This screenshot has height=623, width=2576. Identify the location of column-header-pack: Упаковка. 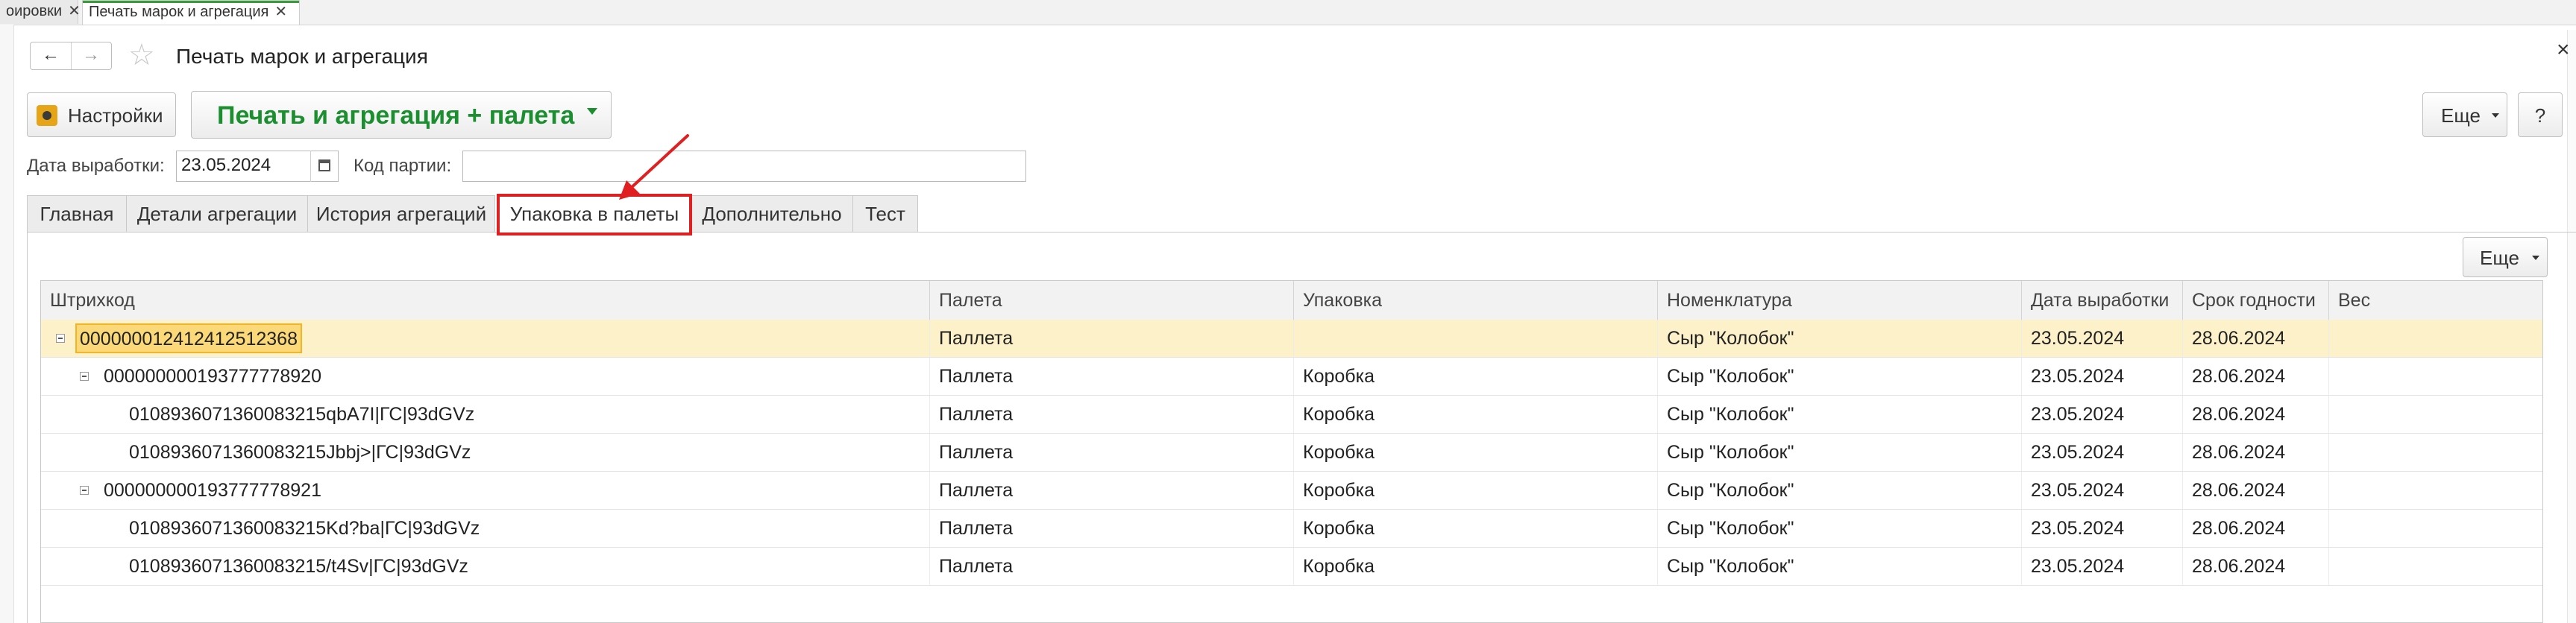
(1476, 300).